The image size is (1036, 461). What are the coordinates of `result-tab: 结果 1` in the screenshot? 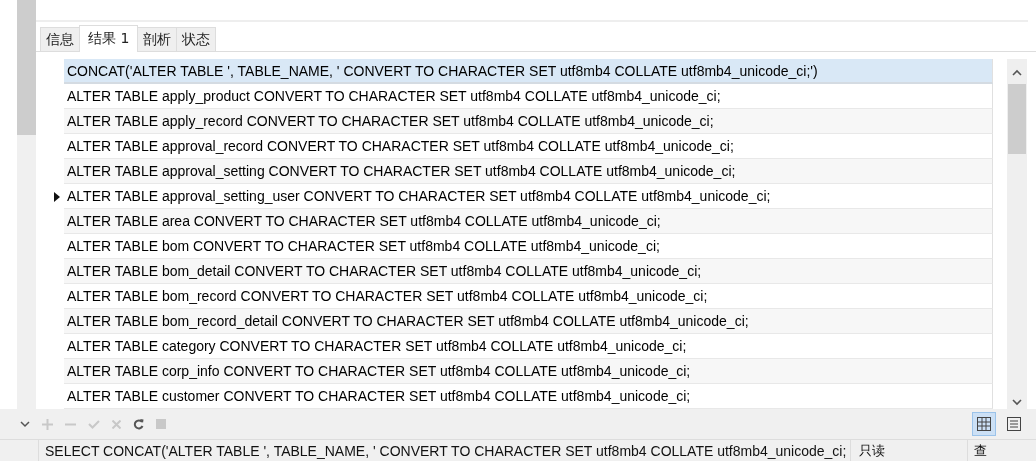 It's located at (109, 38).